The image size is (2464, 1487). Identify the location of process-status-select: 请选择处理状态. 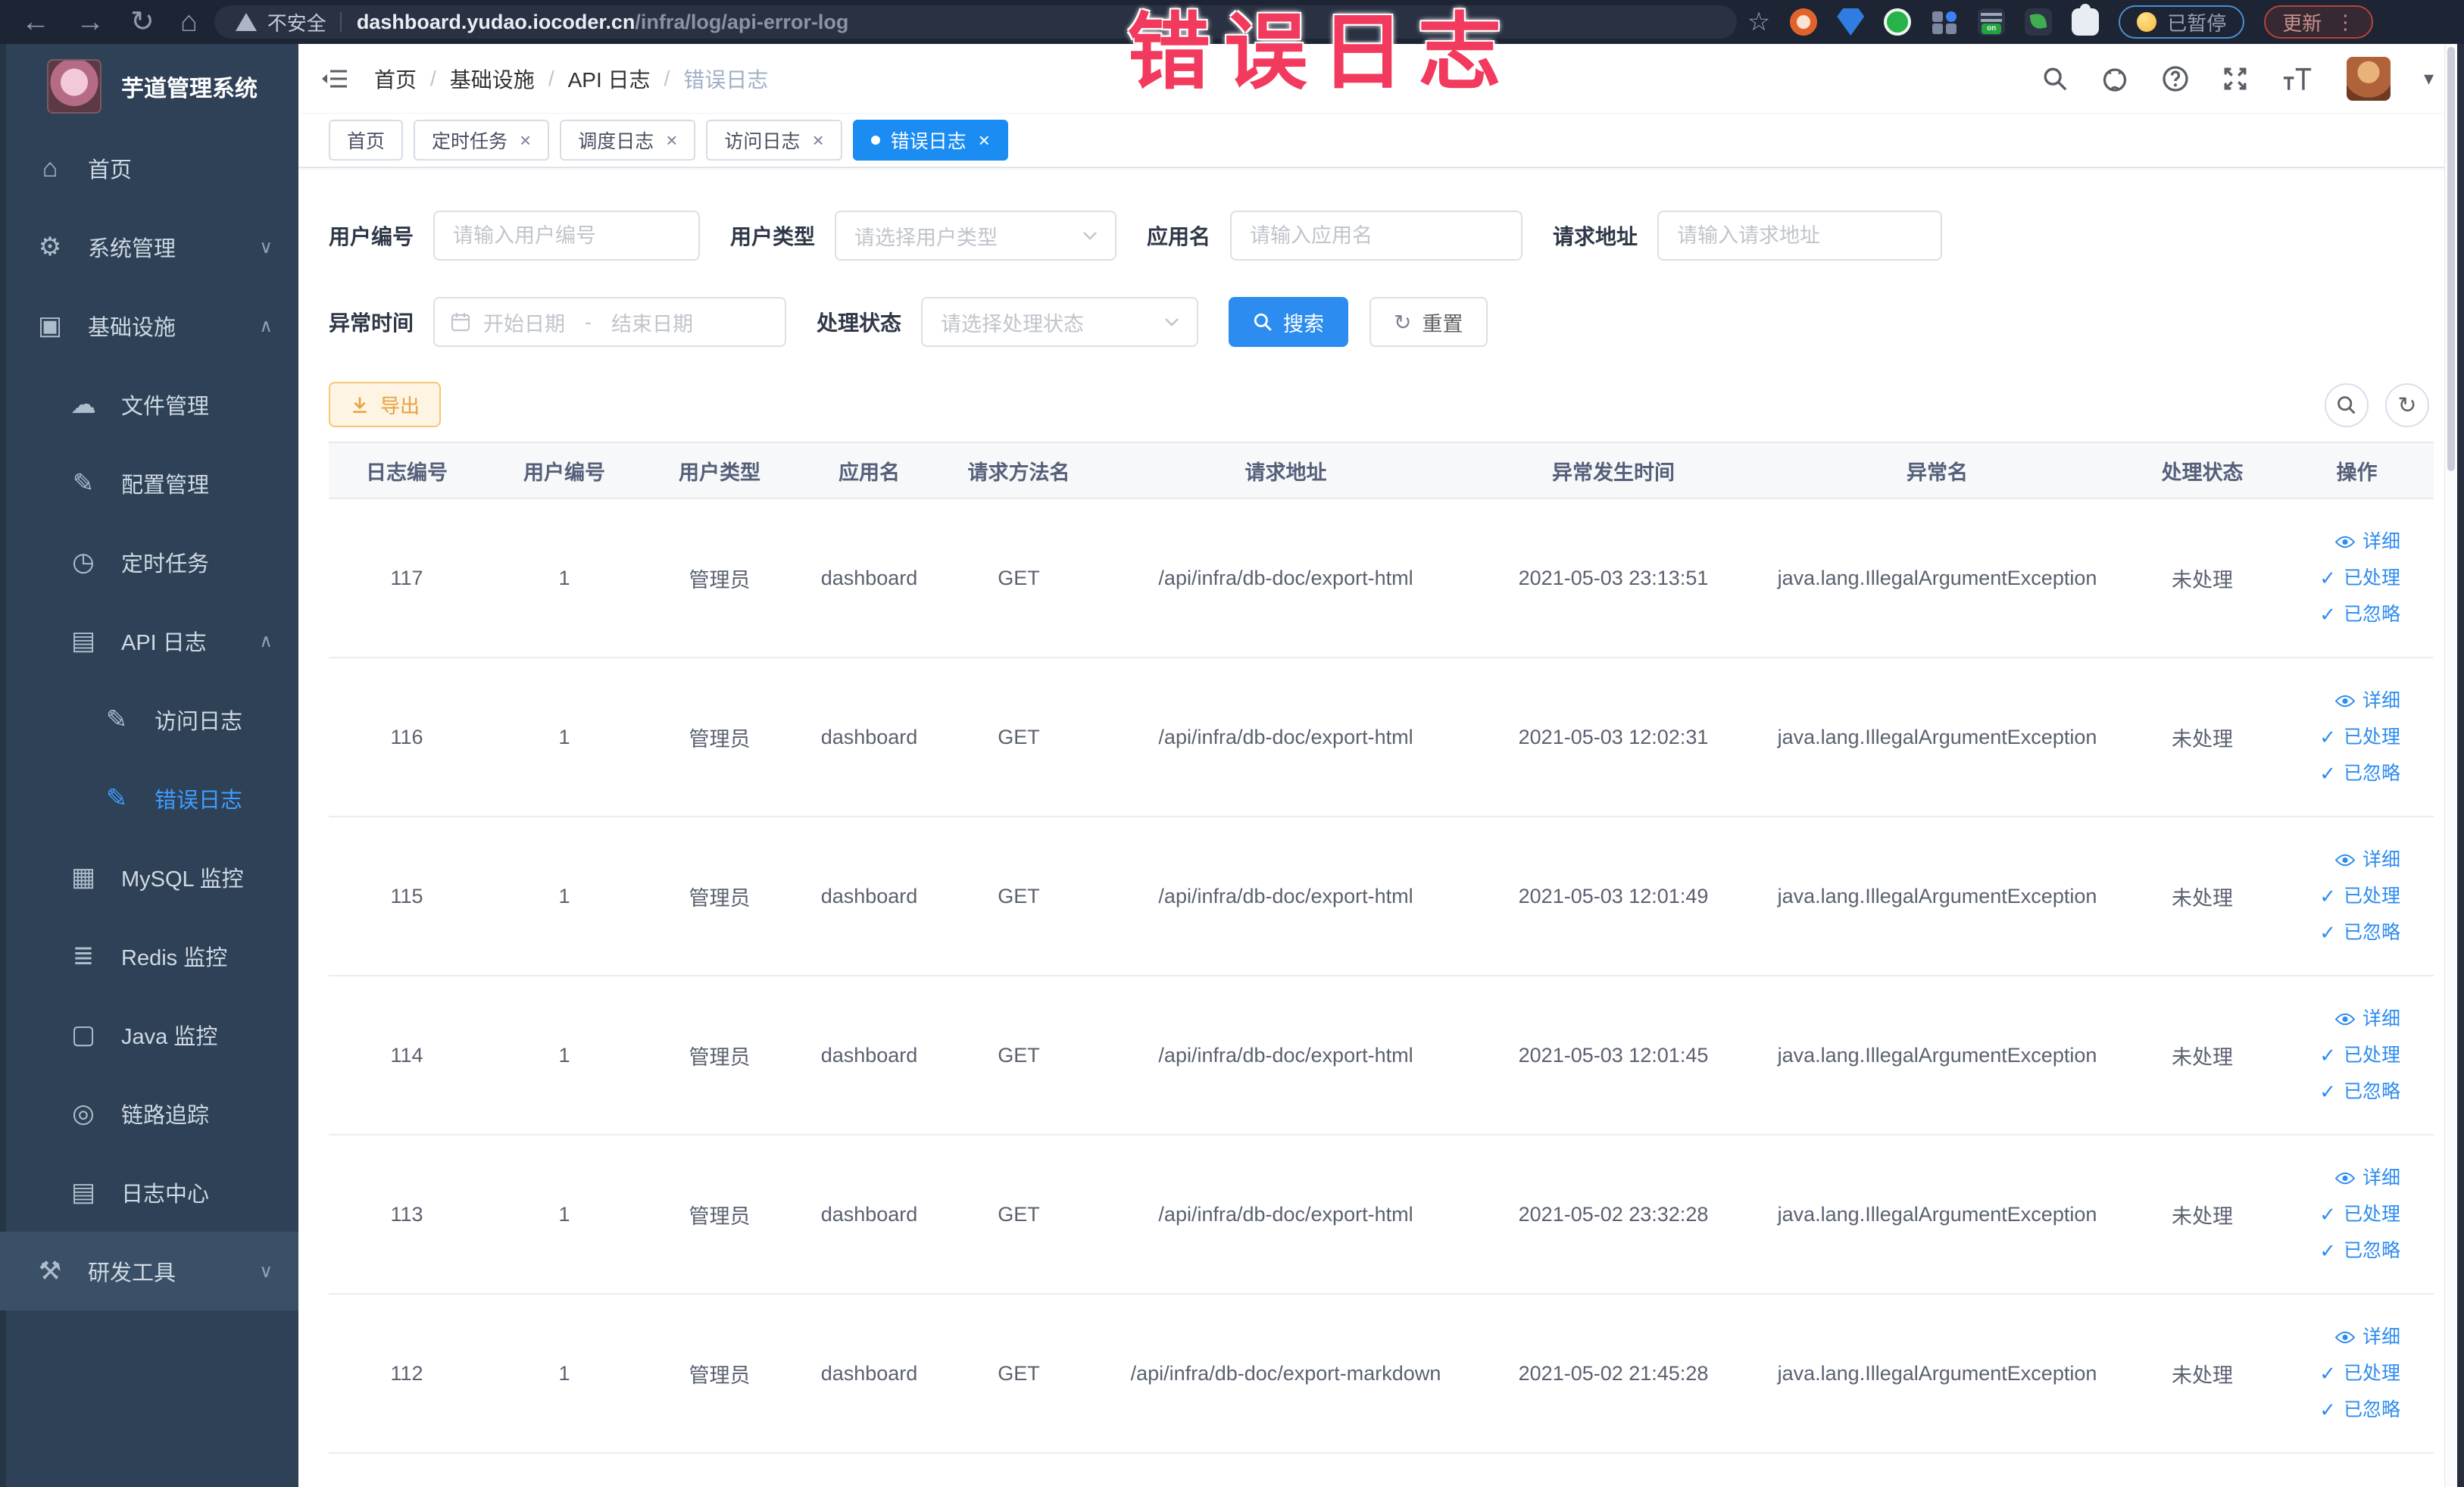
(1060, 322).